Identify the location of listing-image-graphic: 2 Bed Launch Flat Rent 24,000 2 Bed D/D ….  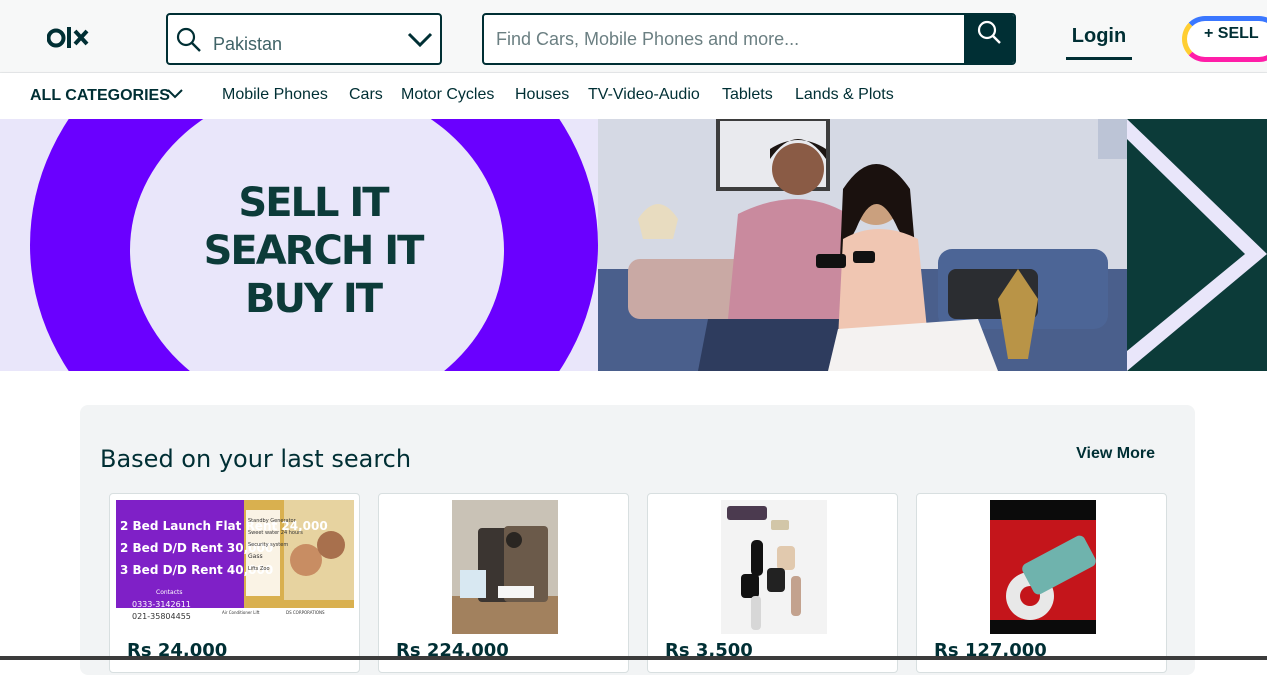
(235, 562).